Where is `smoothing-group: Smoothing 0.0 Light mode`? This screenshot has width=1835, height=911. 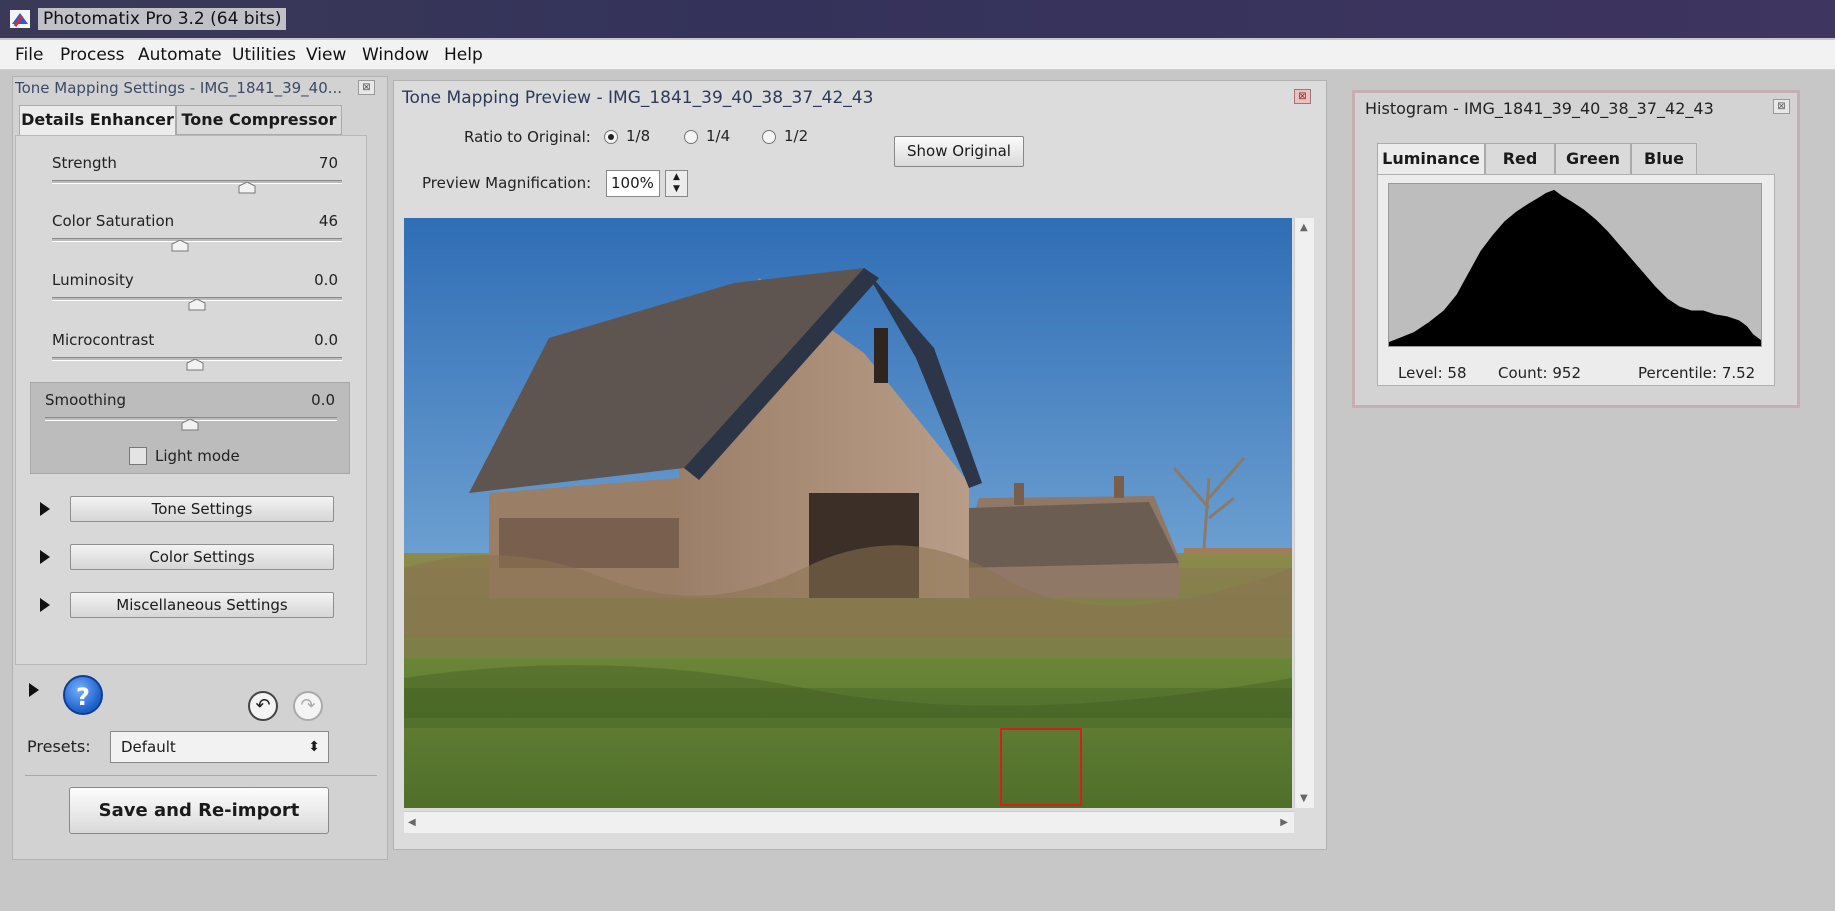
smoothing-group: Smoothing 0.0 Light mode is located at coordinates (190, 428).